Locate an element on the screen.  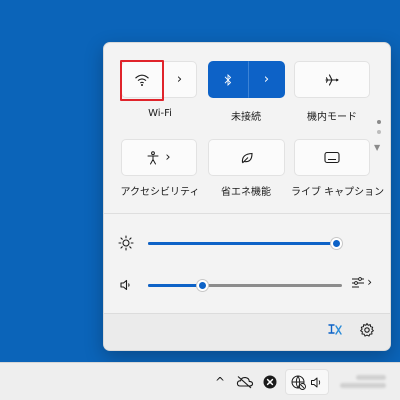
tile-label-wifi: Wi-Fi is located at coordinates (160, 113).